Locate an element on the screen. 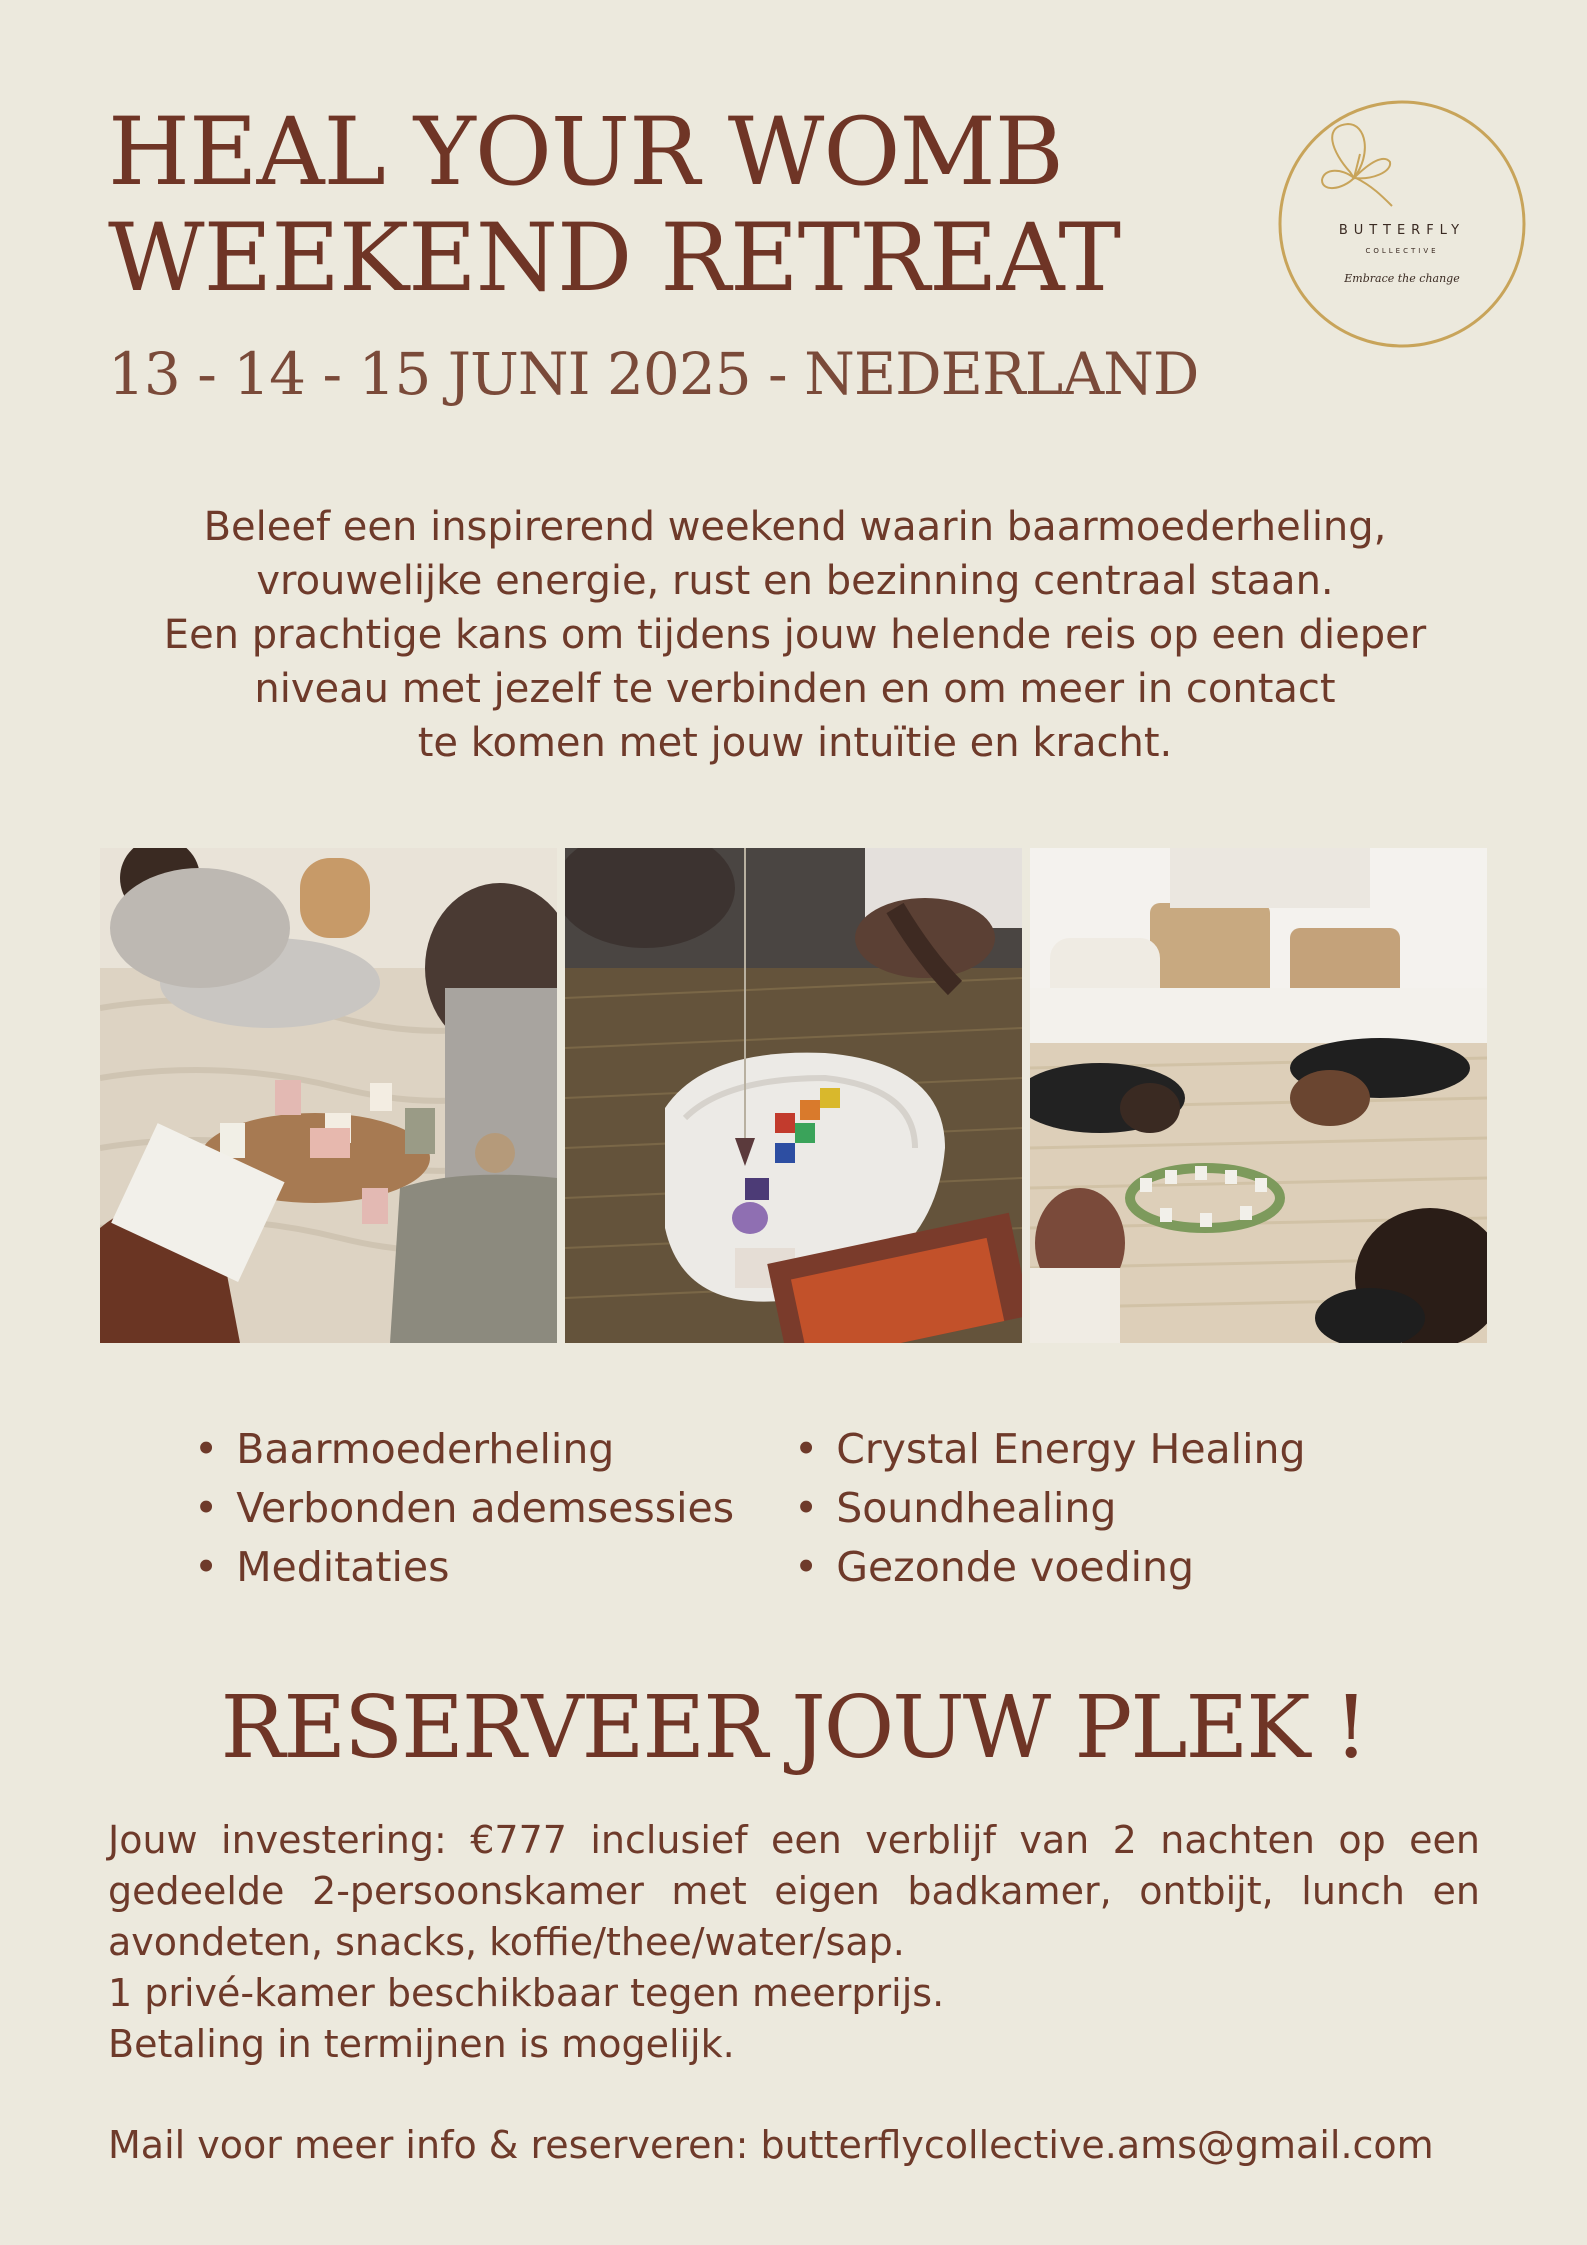 This screenshot has height=2245, width=1587. logo-sub: COLLECTIVE is located at coordinates (1401, 251).